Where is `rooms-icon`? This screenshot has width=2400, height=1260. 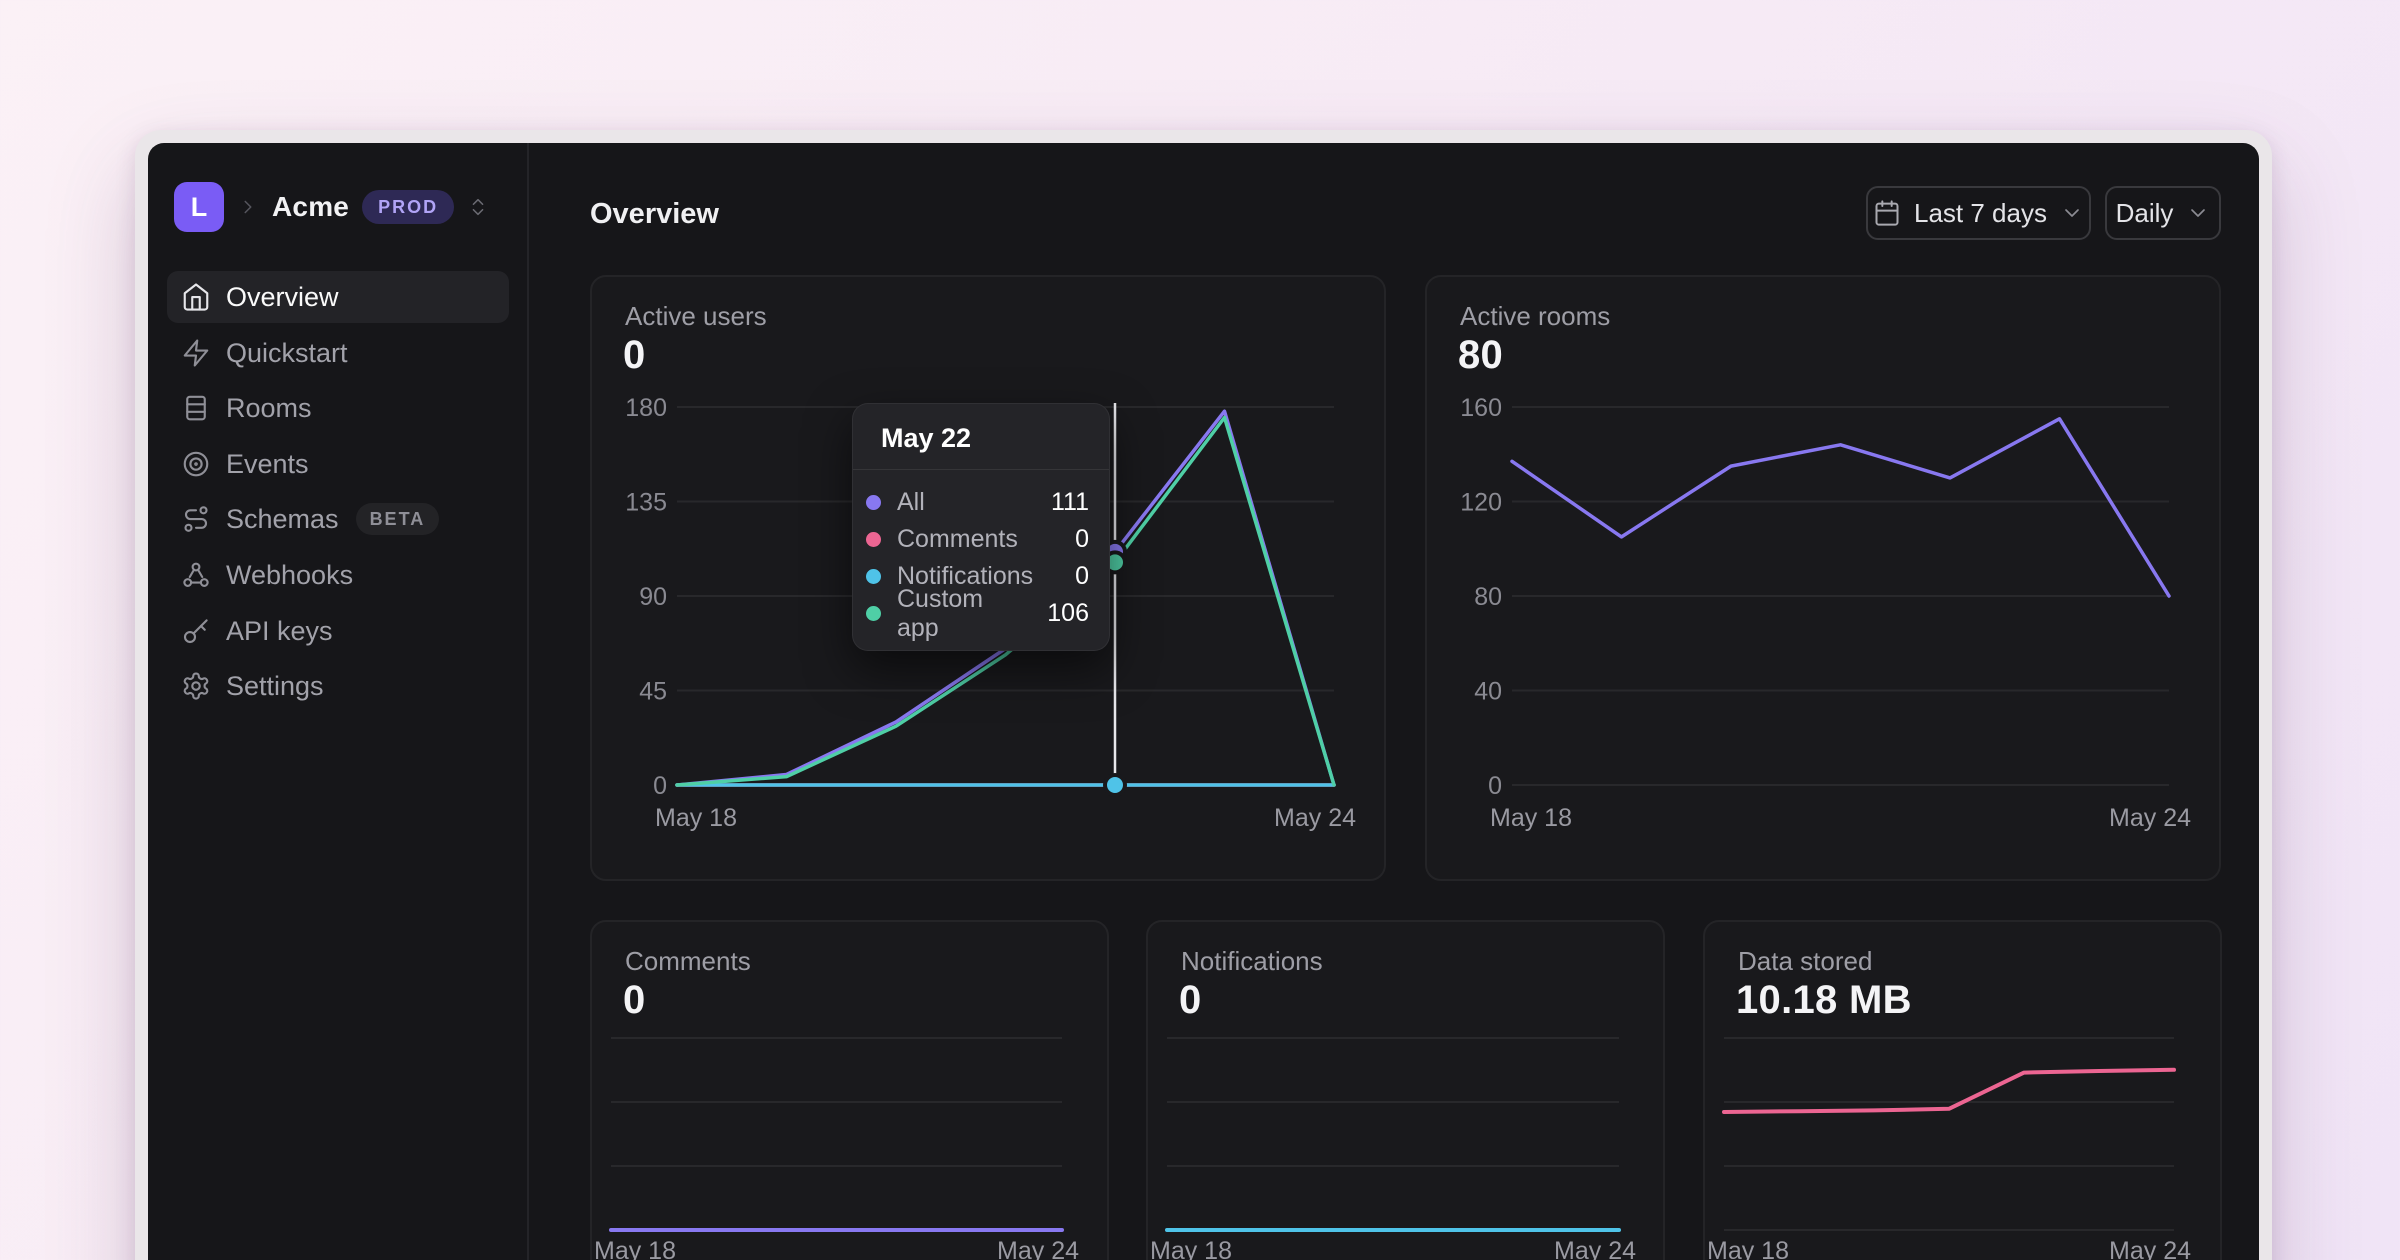 rooms-icon is located at coordinates (196, 408).